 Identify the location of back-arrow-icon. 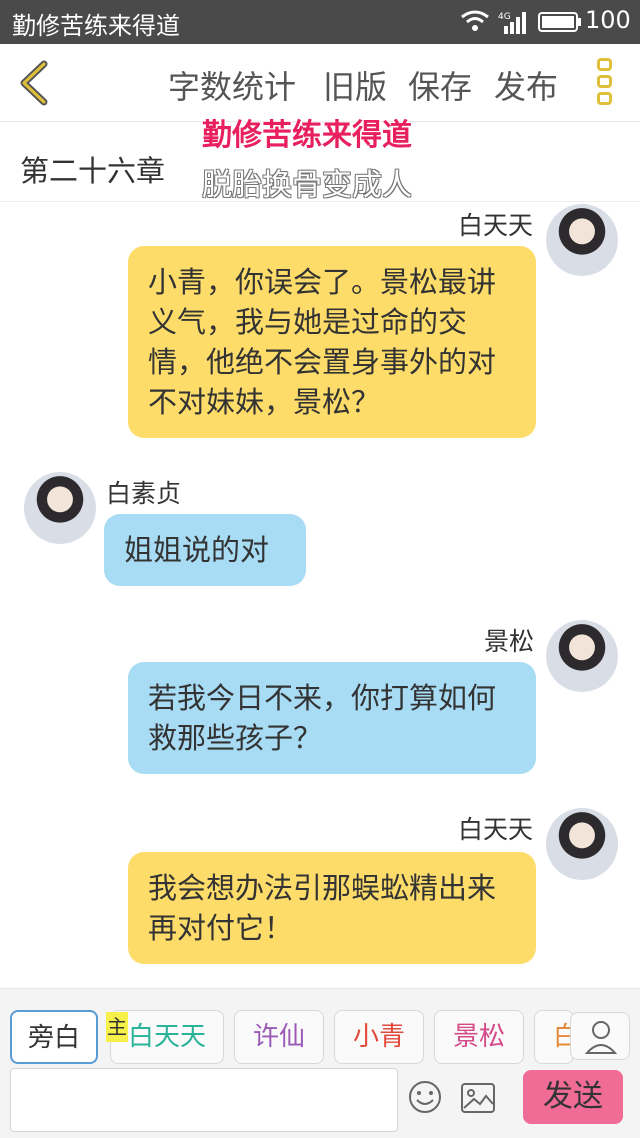
(34, 83).